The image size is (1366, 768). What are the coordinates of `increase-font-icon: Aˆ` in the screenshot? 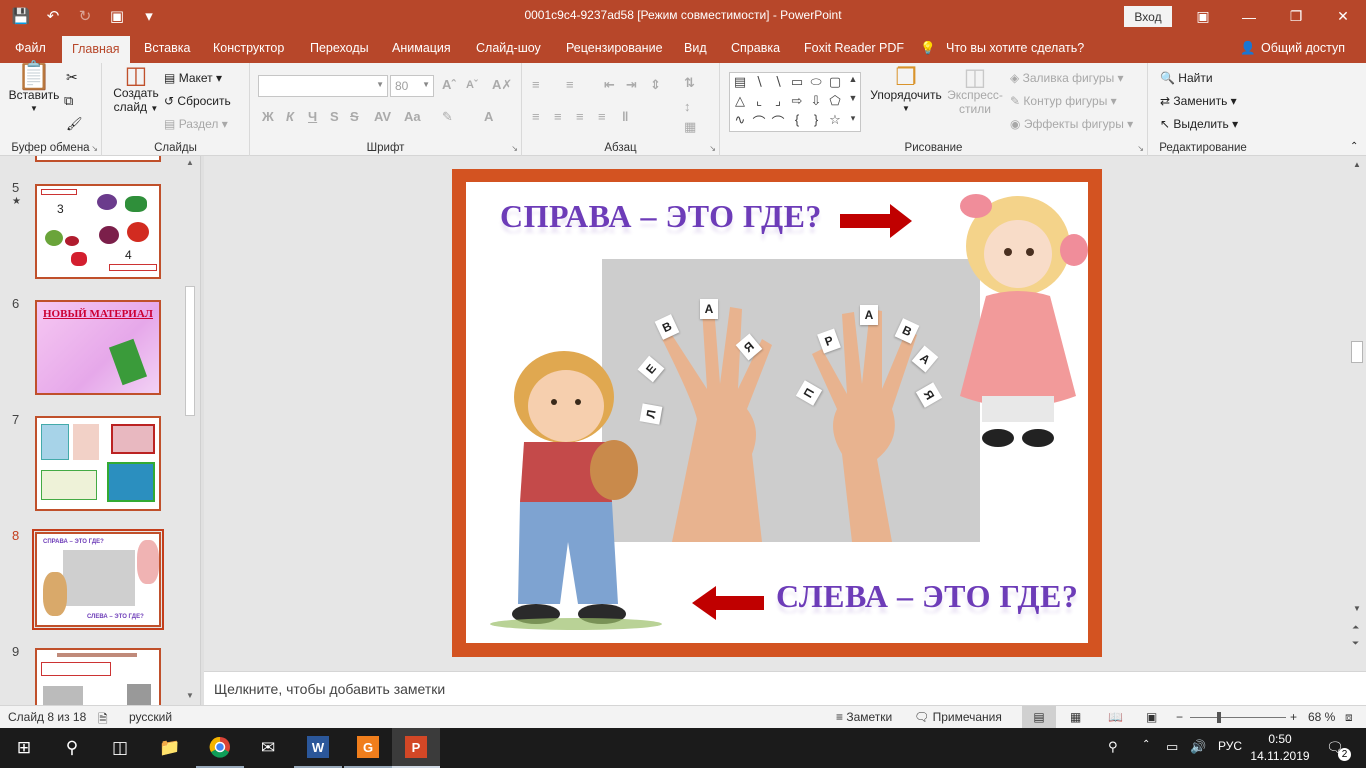 It's located at (449, 84).